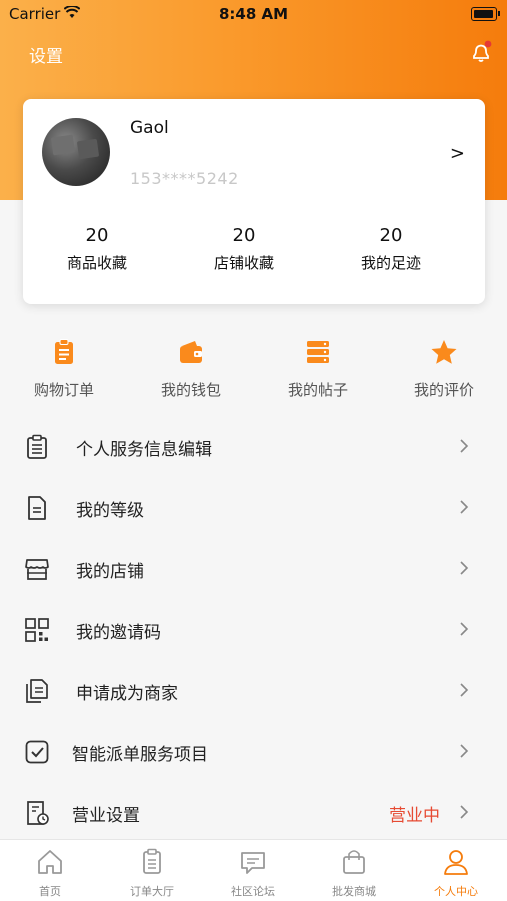 The image size is (507, 901). I want to click on chat-icon, so click(253, 863).